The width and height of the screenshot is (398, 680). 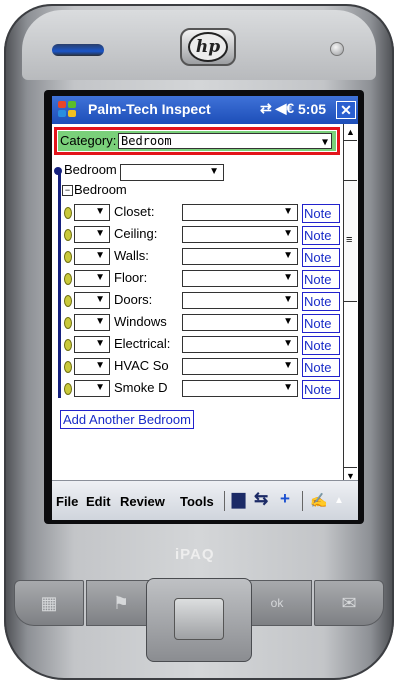 I want to click on grip-icon: ≡, so click(x=349, y=240).